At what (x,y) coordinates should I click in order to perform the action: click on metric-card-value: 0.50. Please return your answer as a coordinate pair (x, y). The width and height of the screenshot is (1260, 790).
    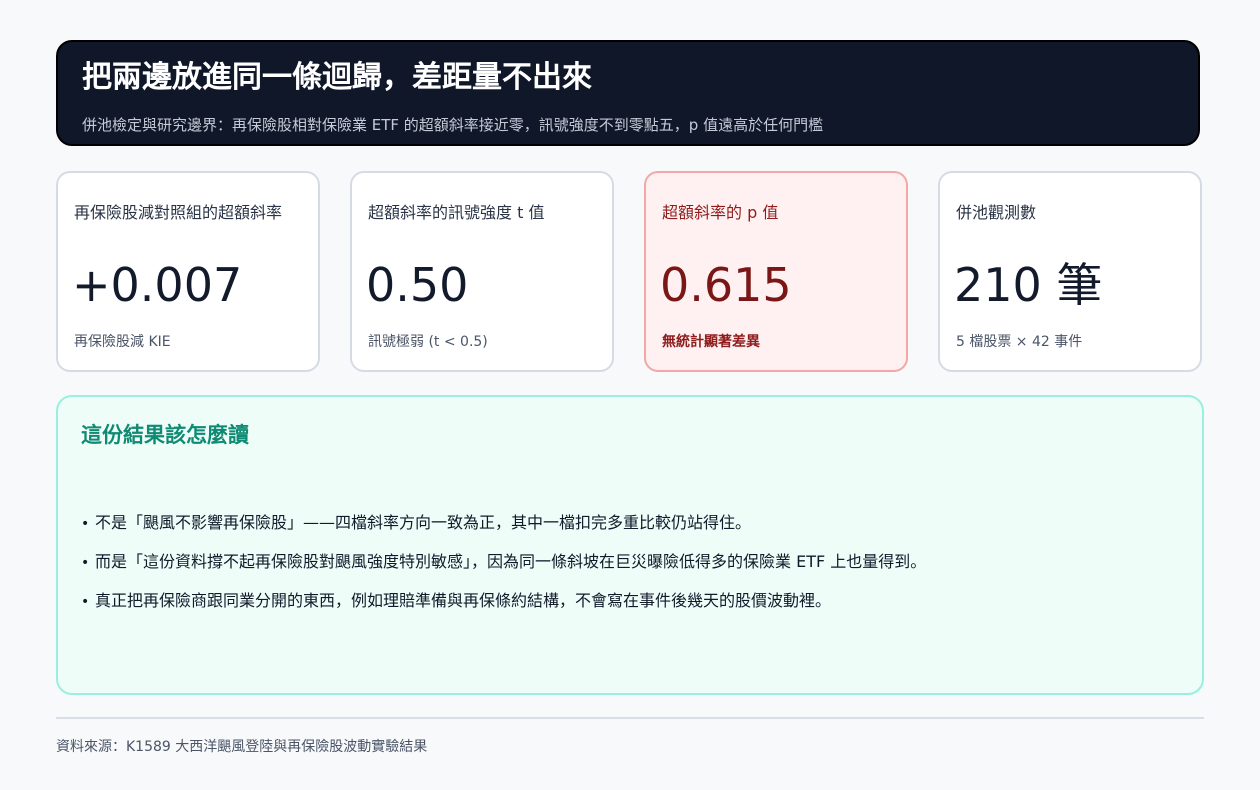
    Looking at the image, I should click on (417, 285).